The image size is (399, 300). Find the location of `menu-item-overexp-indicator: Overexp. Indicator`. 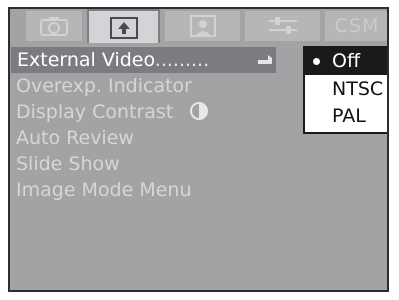

menu-item-overexp-indicator: Overexp. Indicator is located at coordinates (104, 86).